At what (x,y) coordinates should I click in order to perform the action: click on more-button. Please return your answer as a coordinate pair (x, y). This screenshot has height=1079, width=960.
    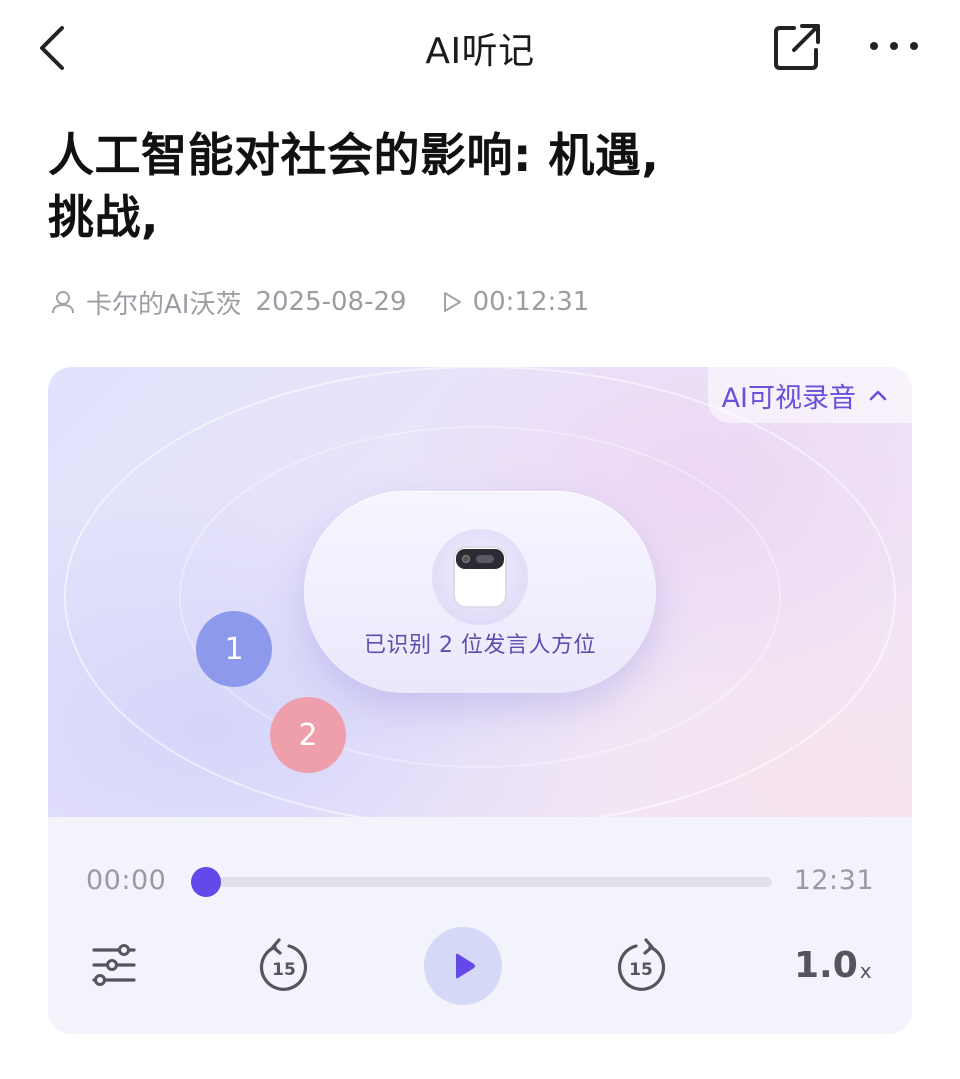
    Looking at the image, I should click on (894, 46).